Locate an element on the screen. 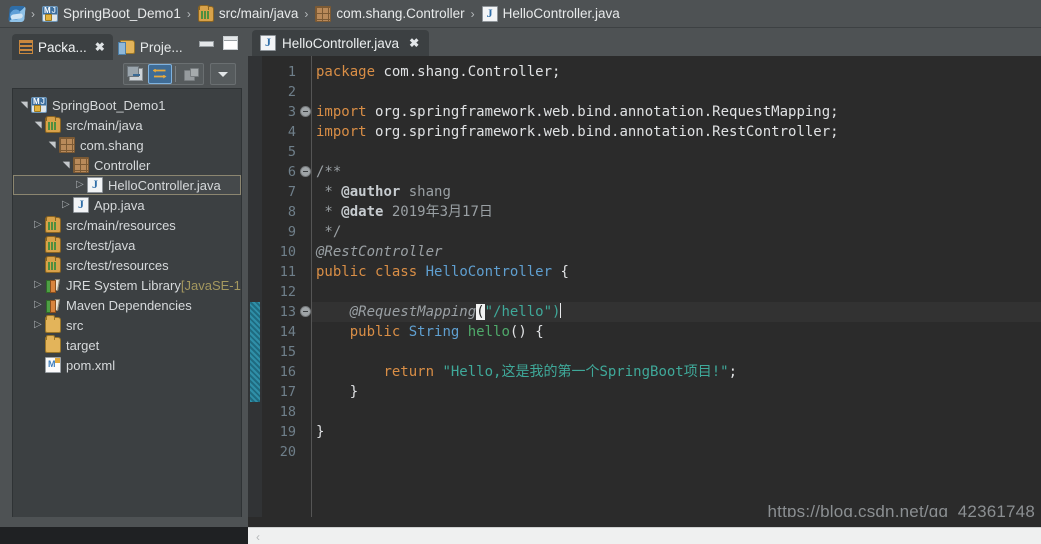 The image size is (1041, 544). line-number: 11 is located at coordinates (287, 272).